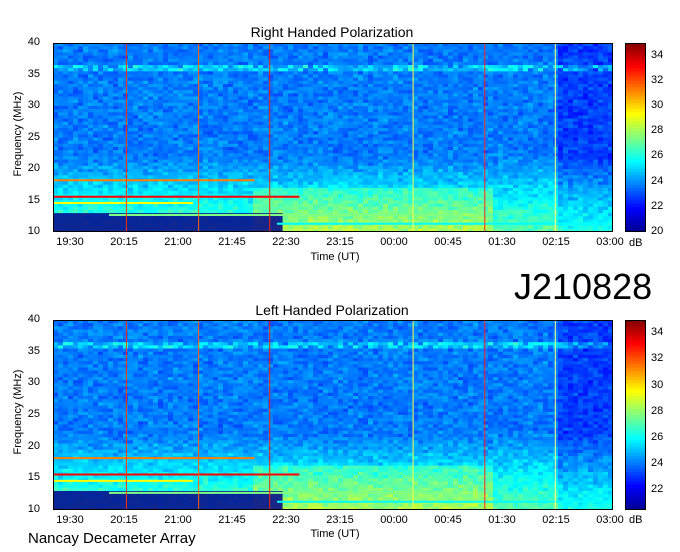 This screenshot has width=680, height=552. I want to click on panel-1-ylabel: Frequency (MHz), so click(18, 134).